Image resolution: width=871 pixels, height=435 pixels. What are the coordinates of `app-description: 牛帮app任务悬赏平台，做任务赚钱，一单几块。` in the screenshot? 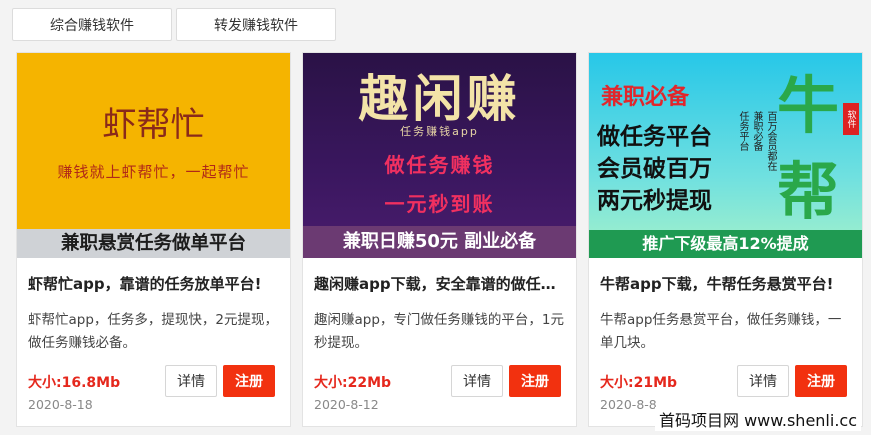 It's located at (721, 331).